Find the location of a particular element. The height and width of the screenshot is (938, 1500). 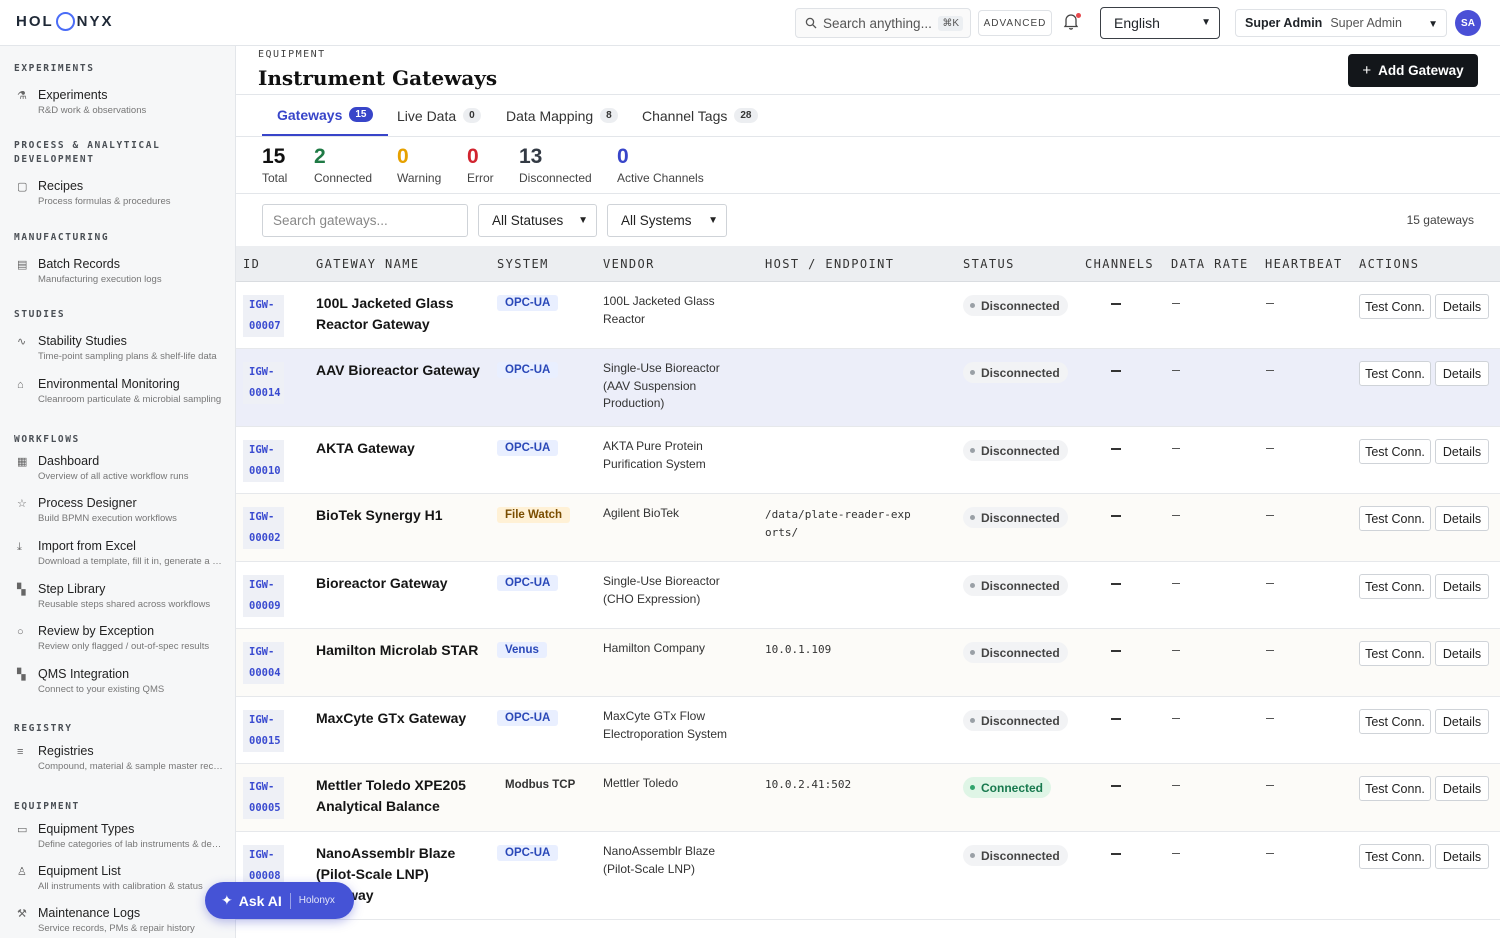

gateway-id: IGW- 00004 is located at coordinates (263, 663).